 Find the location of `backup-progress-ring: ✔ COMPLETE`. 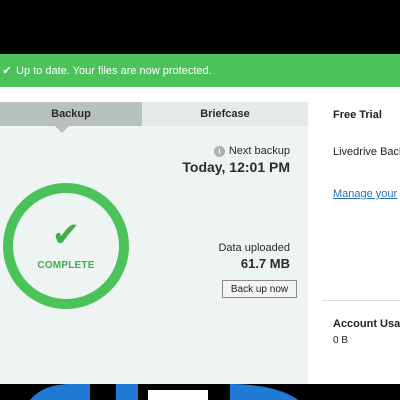

backup-progress-ring: ✔ COMPLETE is located at coordinates (66, 246).